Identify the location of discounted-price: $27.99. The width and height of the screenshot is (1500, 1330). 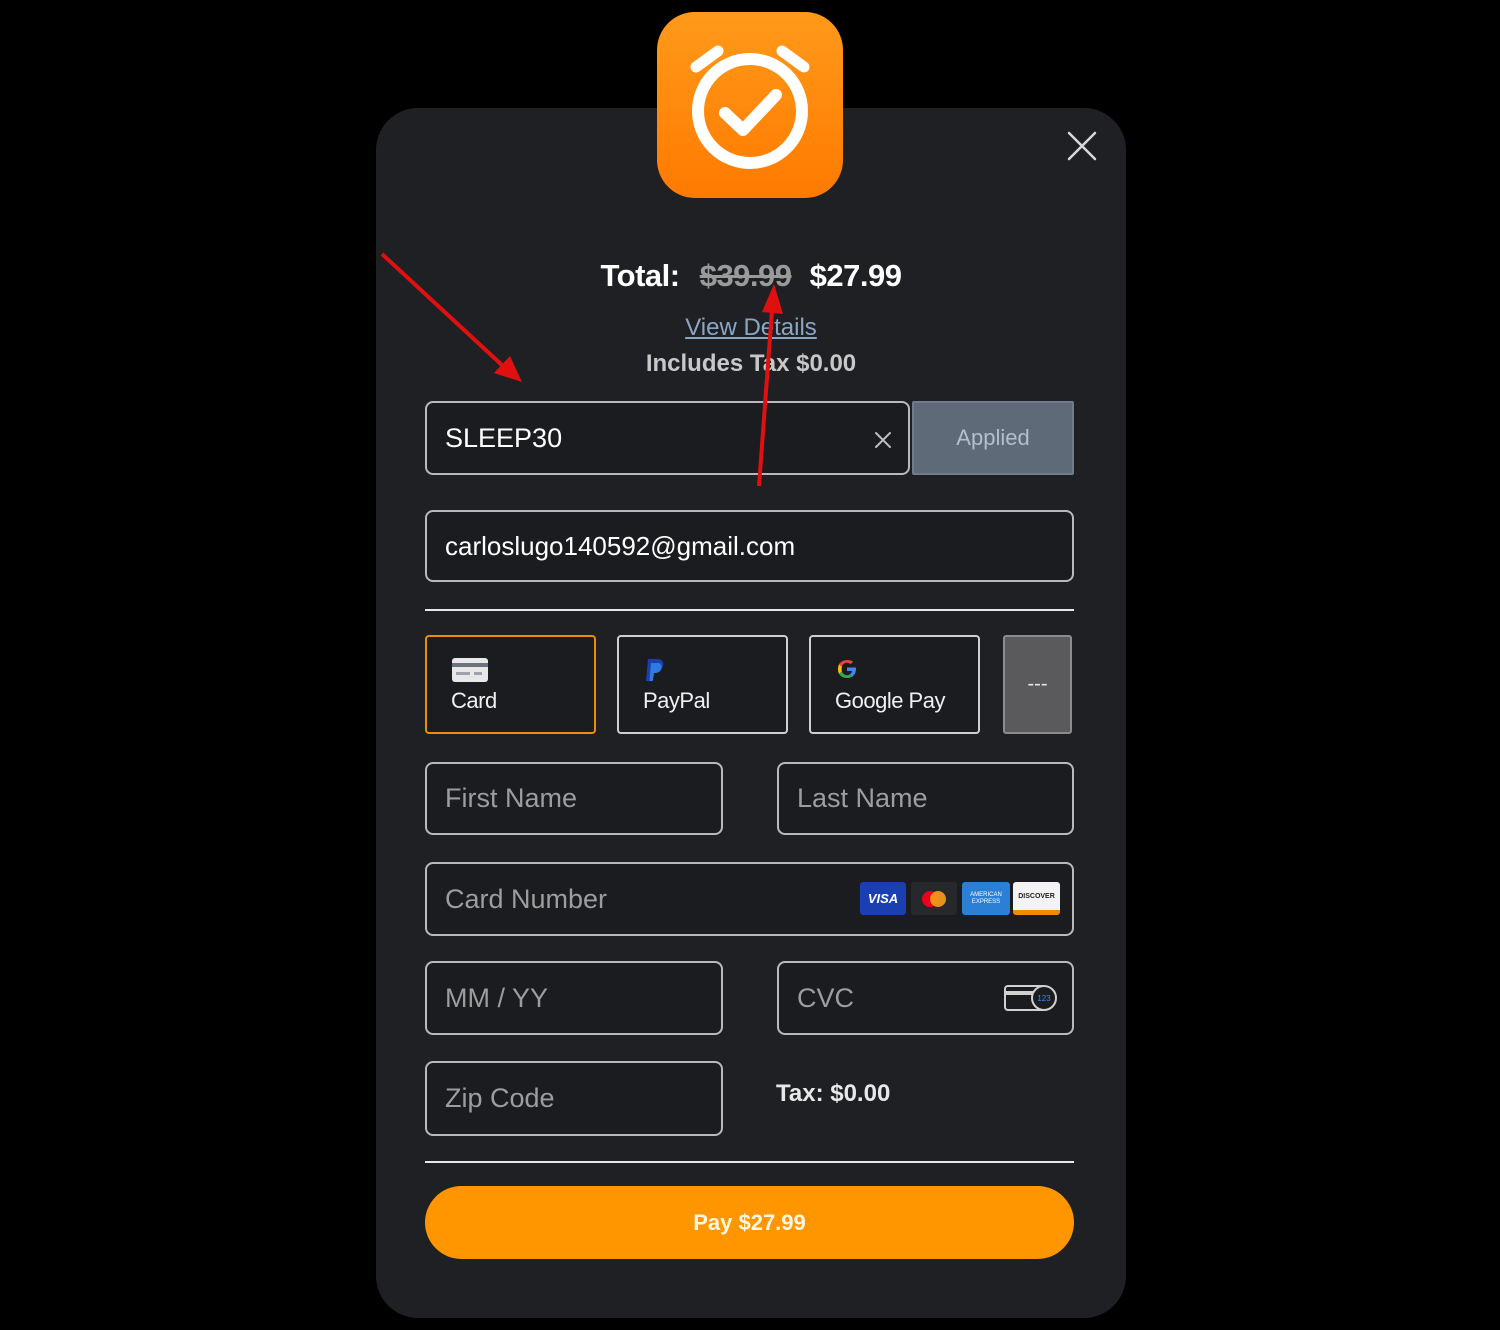
(855, 275).